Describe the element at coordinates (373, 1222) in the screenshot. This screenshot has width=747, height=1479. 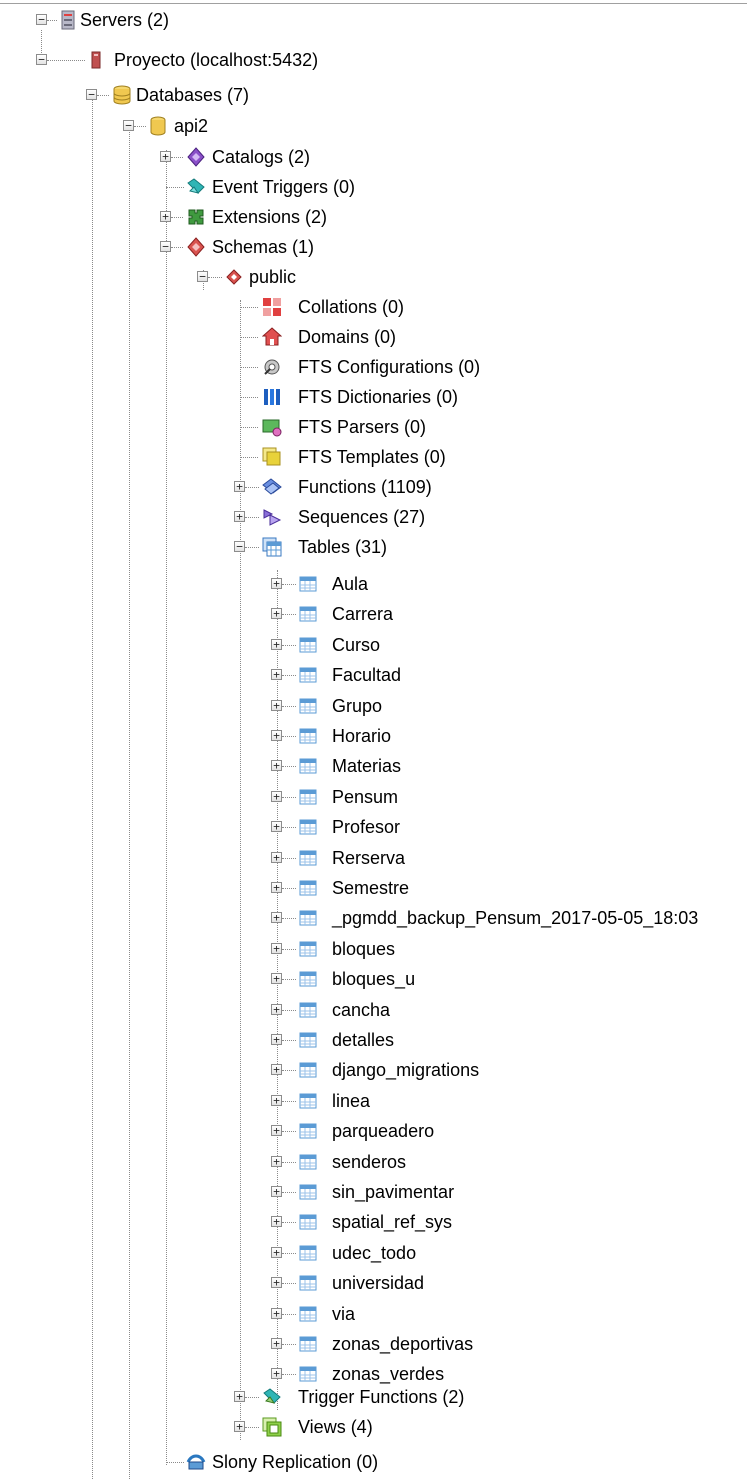
I see `table-row: + spatial_ref_sys` at that location.